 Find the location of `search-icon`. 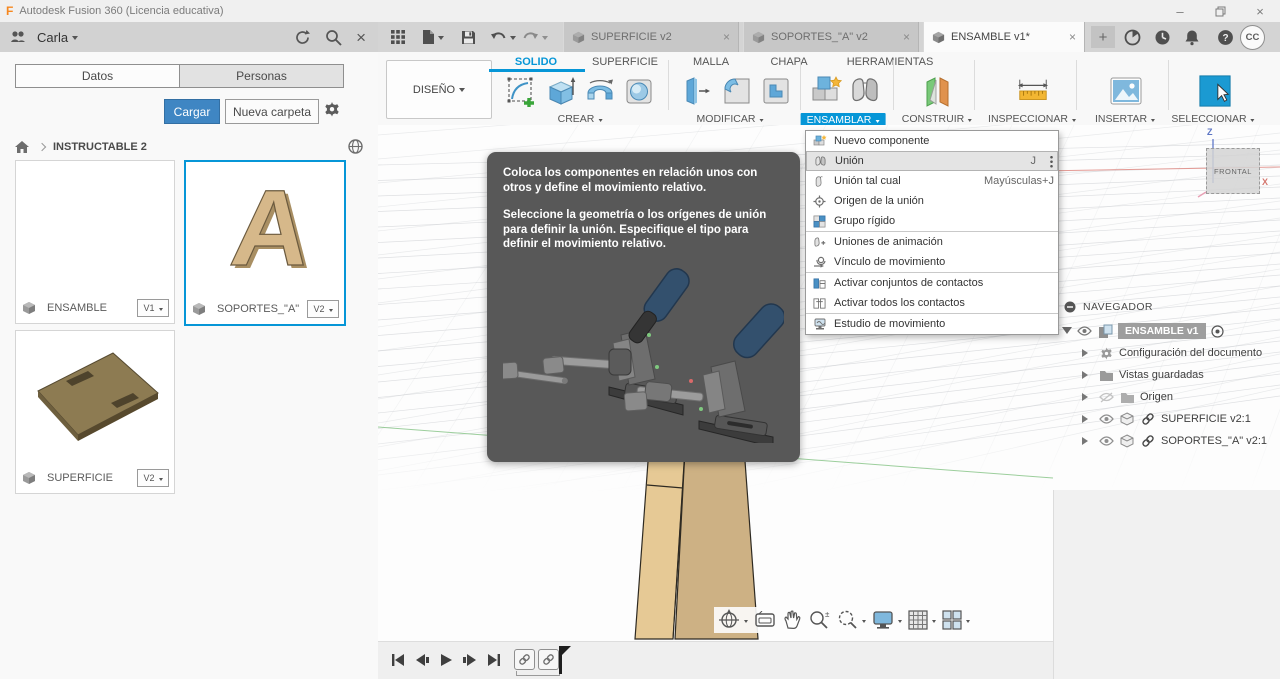

search-icon is located at coordinates (333, 37).